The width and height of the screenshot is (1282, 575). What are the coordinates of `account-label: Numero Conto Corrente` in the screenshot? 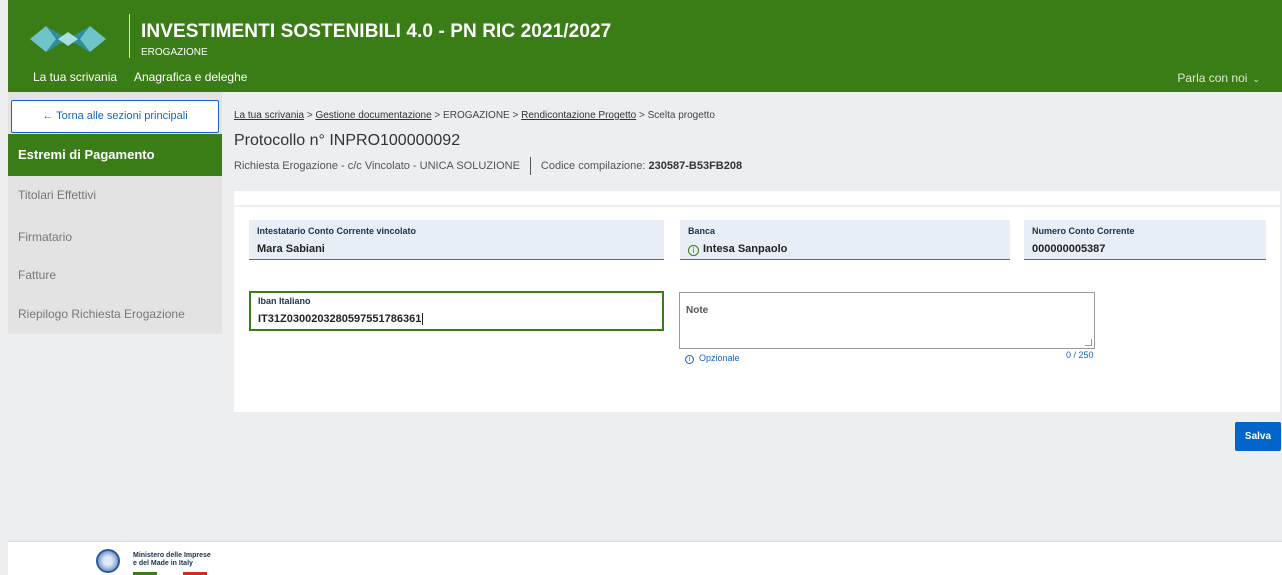 It's located at (1083, 231).